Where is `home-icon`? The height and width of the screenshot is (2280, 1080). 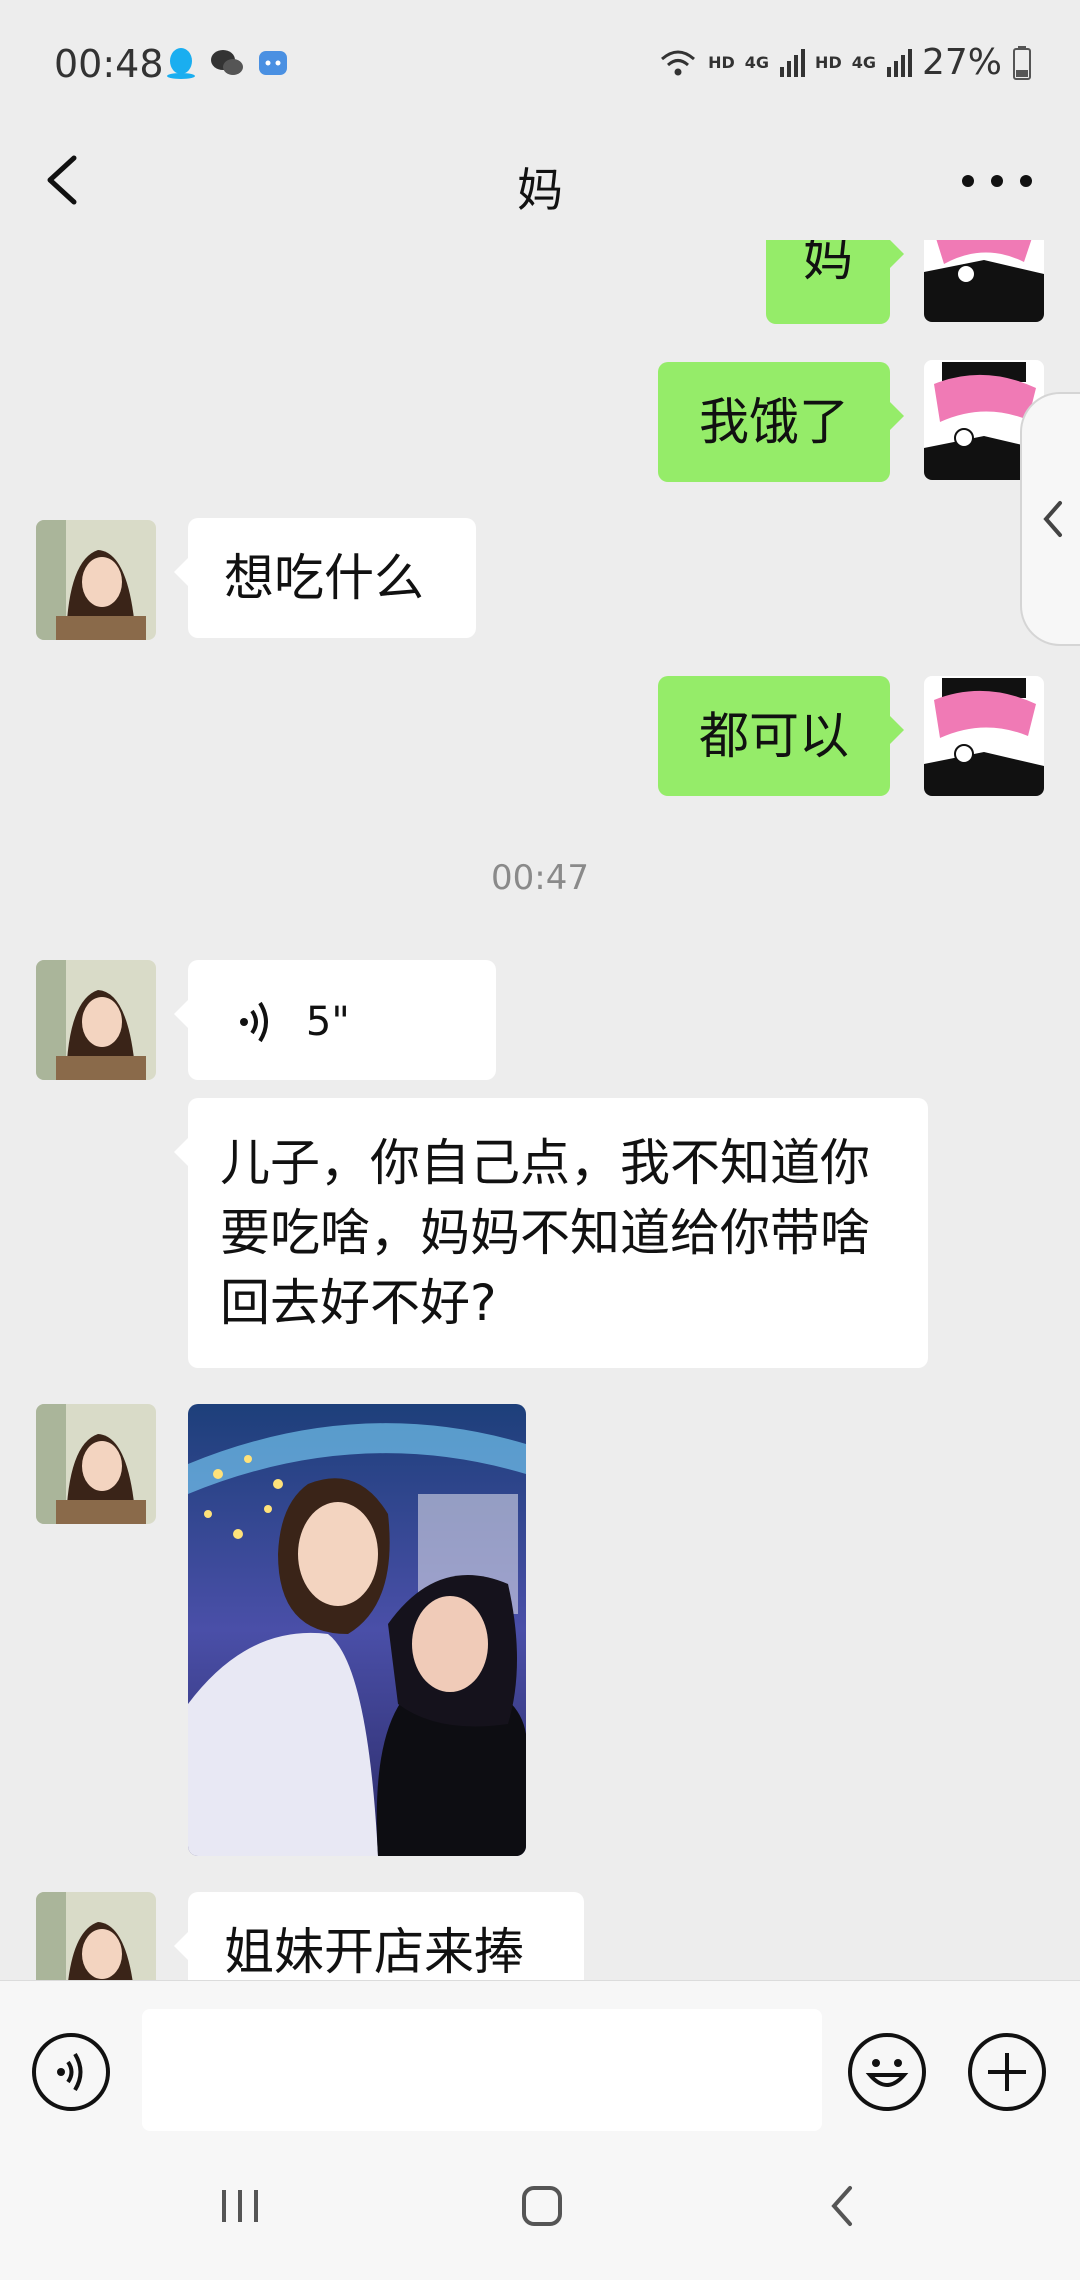 home-icon is located at coordinates (542, 2206).